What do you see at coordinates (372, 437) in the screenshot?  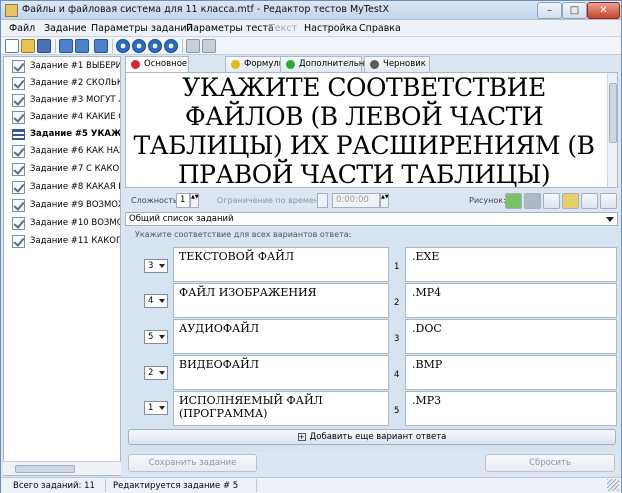 I see `add-variant-button: + Добавить еще вариант ответа` at bounding box center [372, 437].